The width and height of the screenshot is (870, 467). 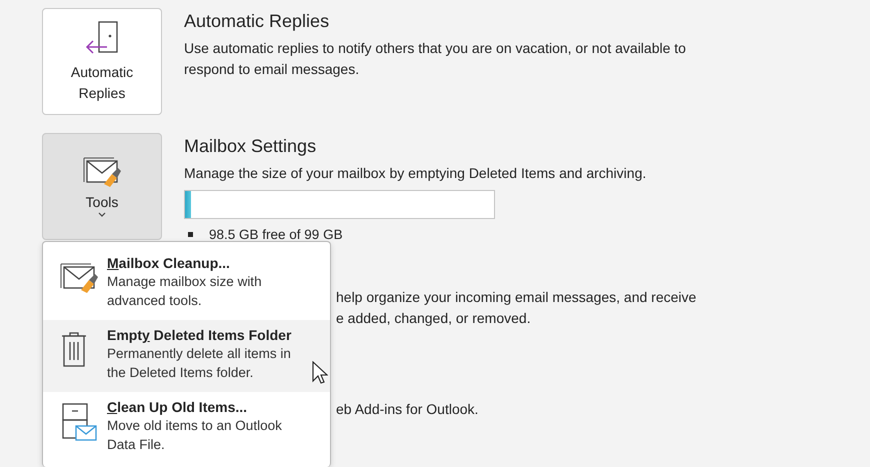 What do you see at coordinates (435, 58) in the screenshot?
I see `section-description: Use automatic replies to notify others that you are on vacation, or not available to respond to email messages.` at bounding box center [435, 58].